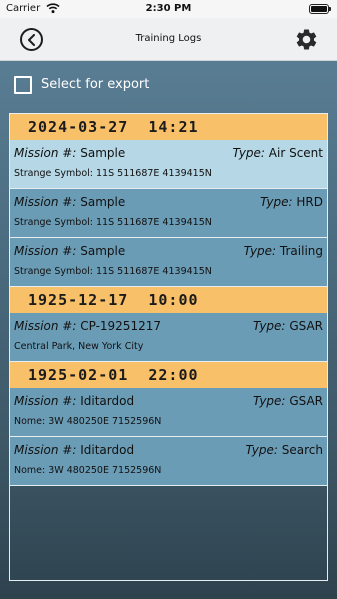 This screenshot has width=337, height=599. I want to click on settings-gear-button, so click(306, 39).